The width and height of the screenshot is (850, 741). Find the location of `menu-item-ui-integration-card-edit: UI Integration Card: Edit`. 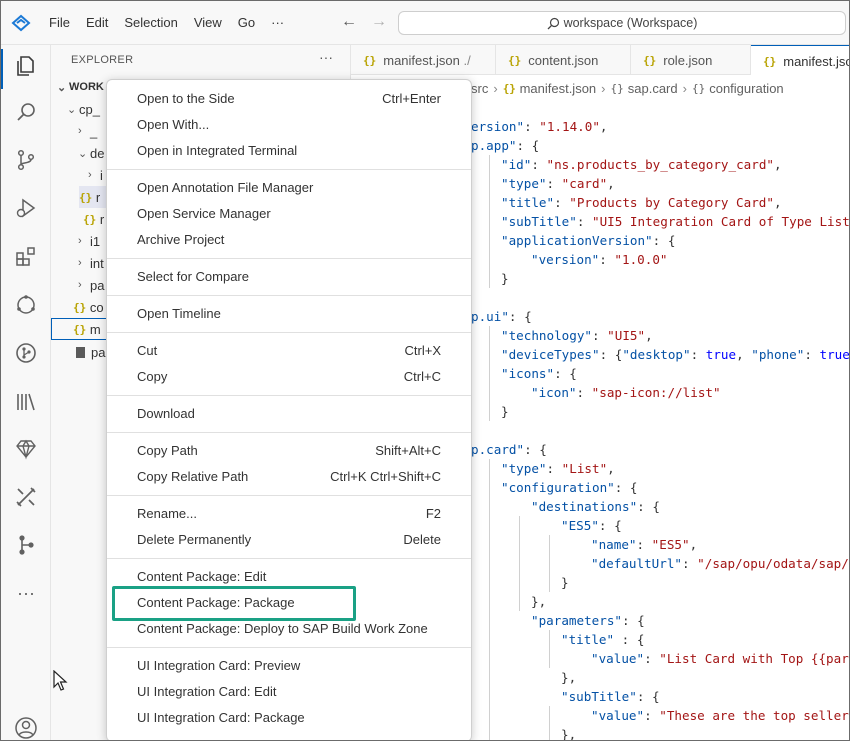

menu-item-ui-integration-card-edit: UI Integration Card: Edit is located at coordinates (289, 691).